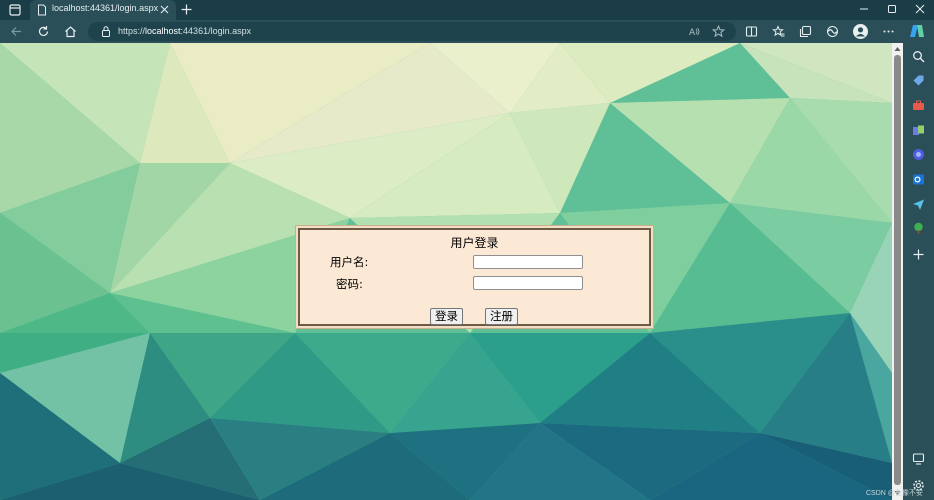  What do you see at coordinates (446, 316) in the screenshot?
I see `login-button: 登录` at bounding box center [446, 316].